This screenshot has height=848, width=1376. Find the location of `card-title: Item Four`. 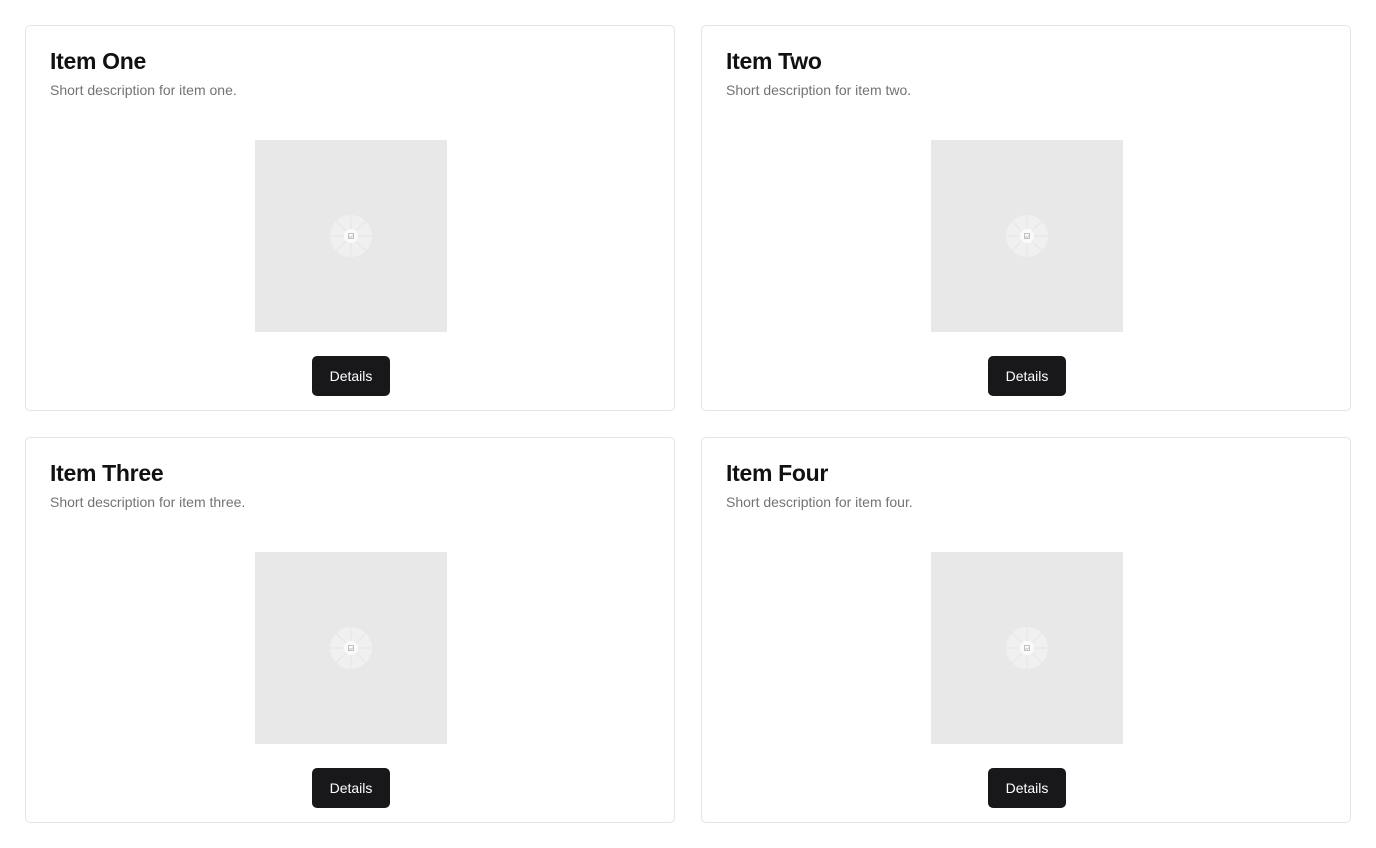

card-title: Item Four is located at coordinates (777, 473).